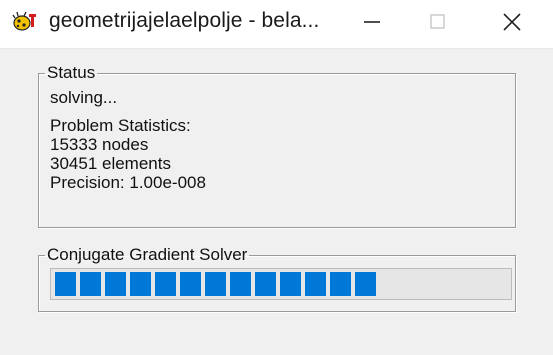 Image resolution: width=553 pixels, height=355 pixels. Describe the element at coordinates (71, 72) in the screenshot. I see `status-group-label: Status` at that location.